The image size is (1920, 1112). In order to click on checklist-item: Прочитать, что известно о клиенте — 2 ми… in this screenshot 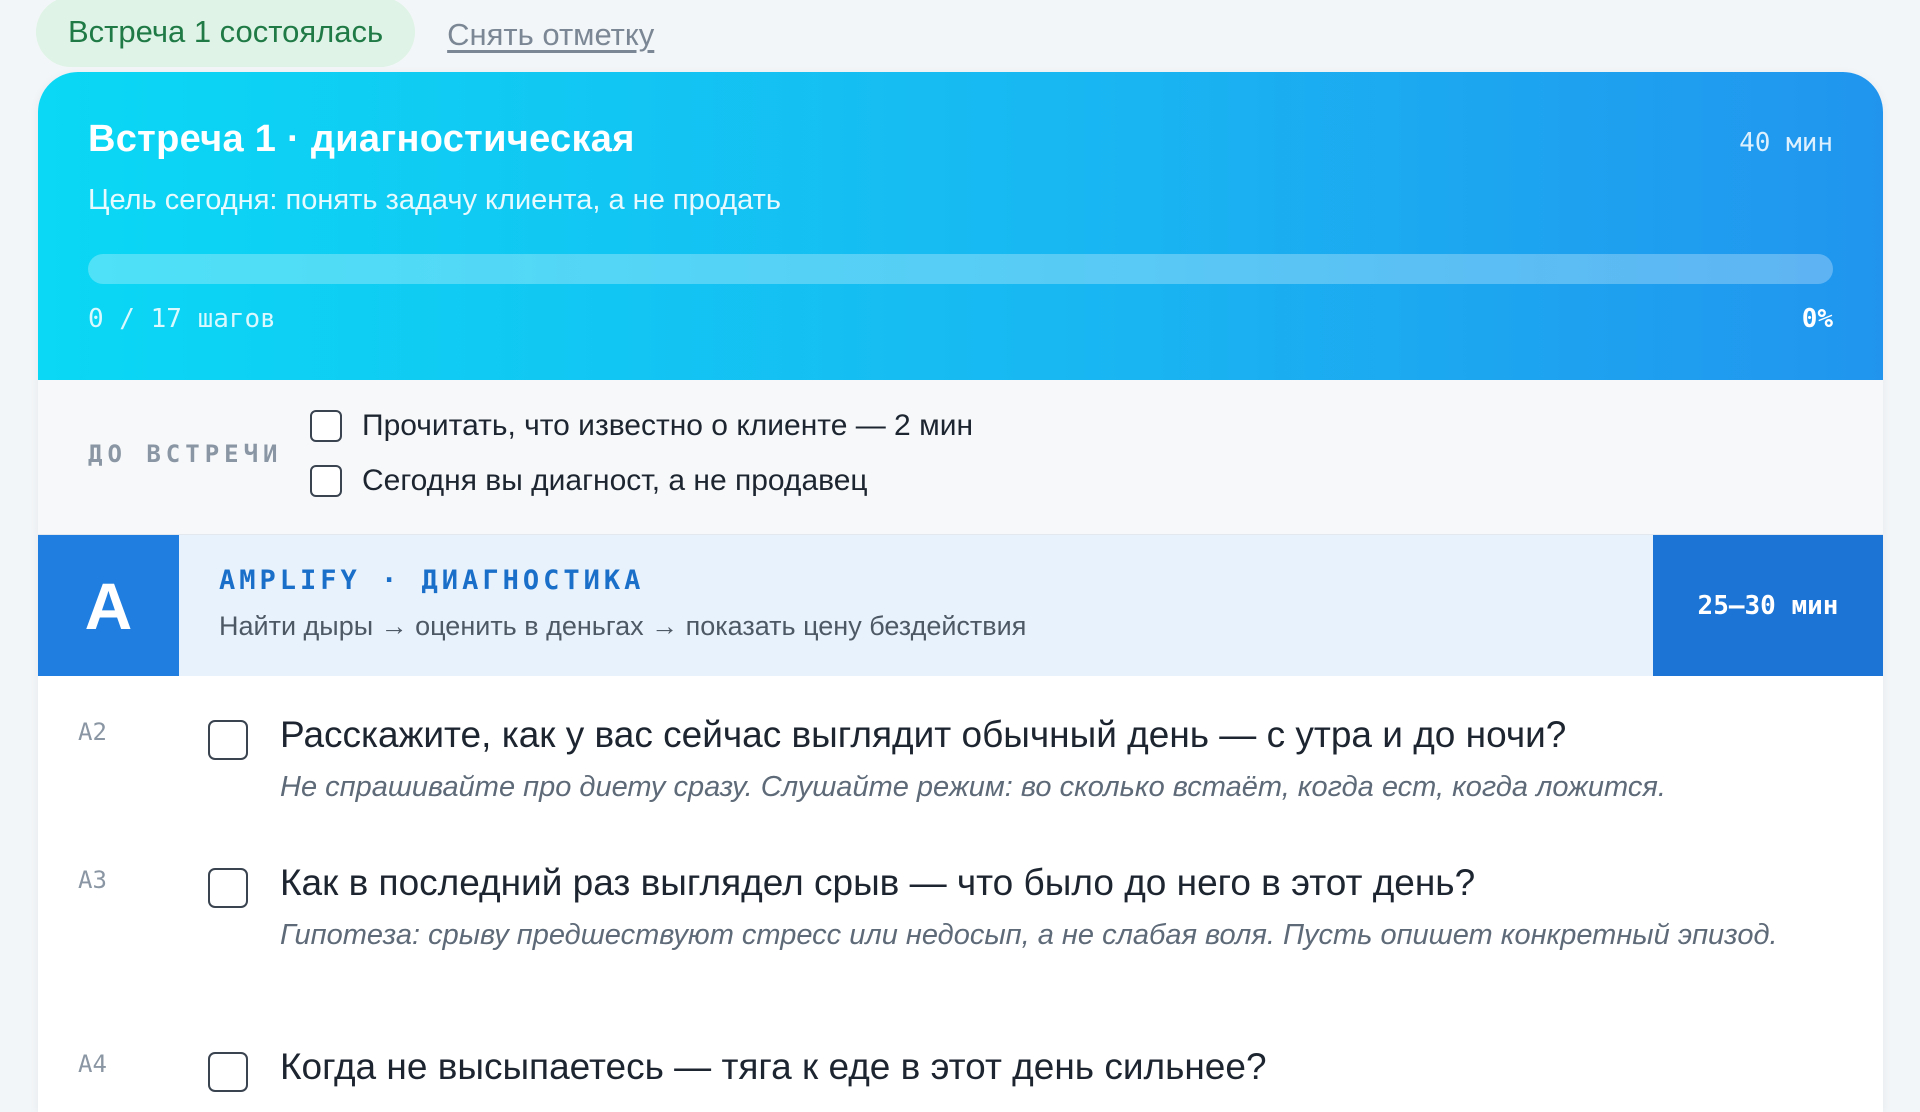, I will do `click(641, 425)`.